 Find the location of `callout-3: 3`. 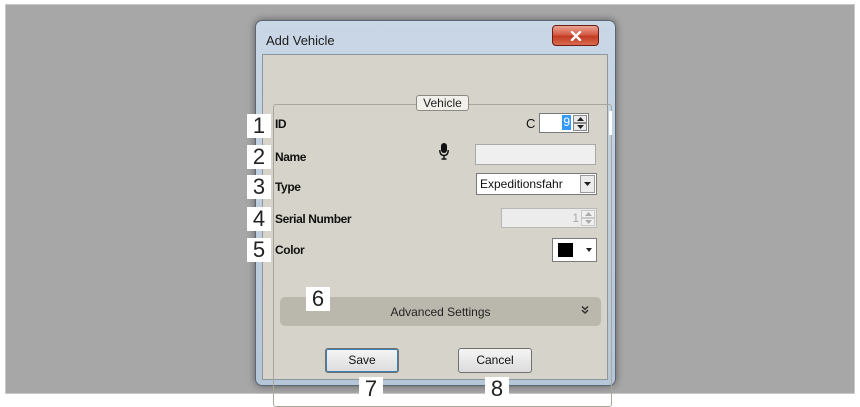

callout-3: 3 is located at coordinates (259, 187).